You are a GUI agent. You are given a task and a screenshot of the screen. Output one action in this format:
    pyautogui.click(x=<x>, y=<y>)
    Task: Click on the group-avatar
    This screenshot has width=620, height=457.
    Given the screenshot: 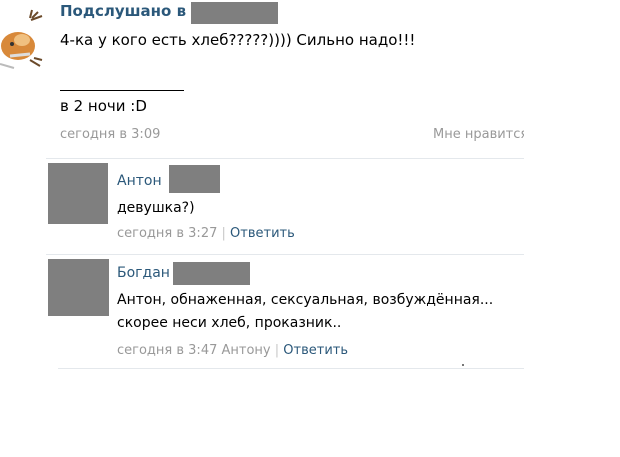 What is the action you would take?
    pyautogui.click(x=22, y=40)
    